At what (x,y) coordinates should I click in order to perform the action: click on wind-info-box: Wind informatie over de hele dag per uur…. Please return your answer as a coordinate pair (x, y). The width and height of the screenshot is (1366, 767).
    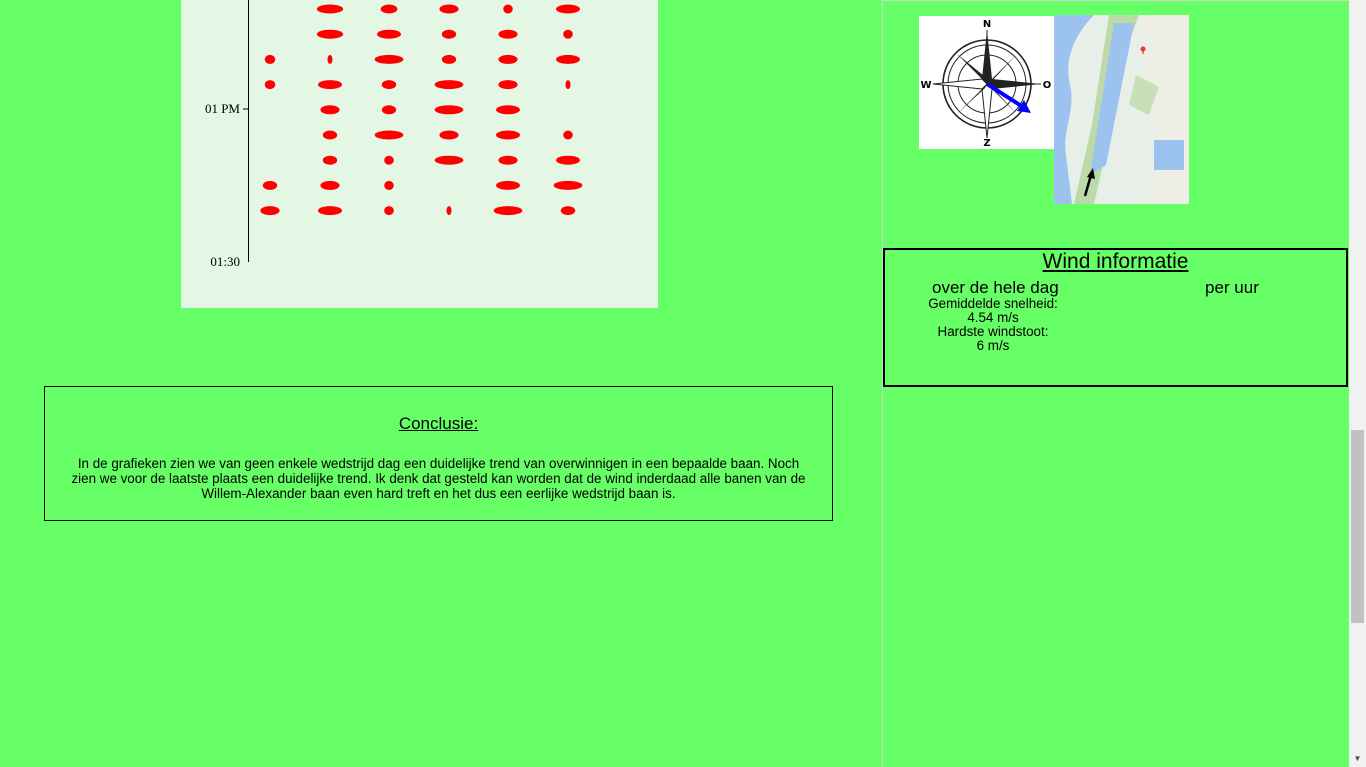
    Looking at the image, I should click on (1115, 317).